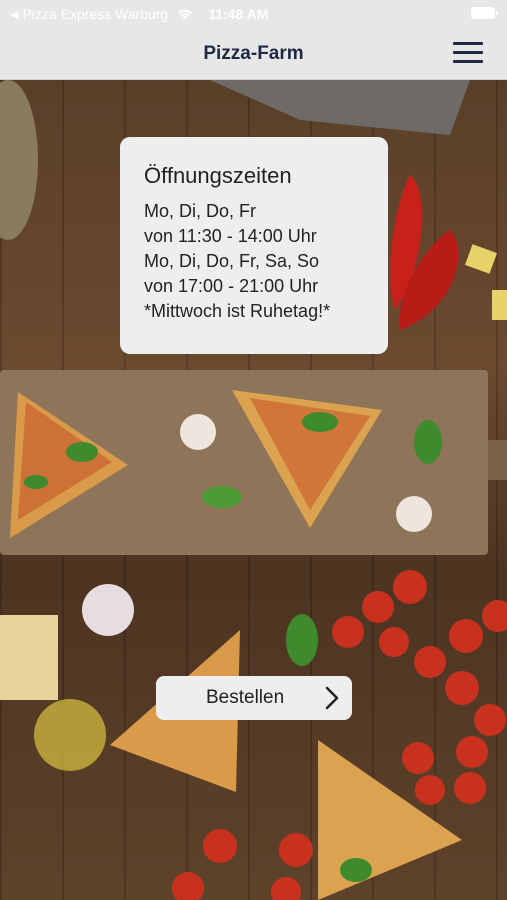 This screenshot has width=507, height=900. I want to click on hamburger-menu-icon, so click(468, 53).